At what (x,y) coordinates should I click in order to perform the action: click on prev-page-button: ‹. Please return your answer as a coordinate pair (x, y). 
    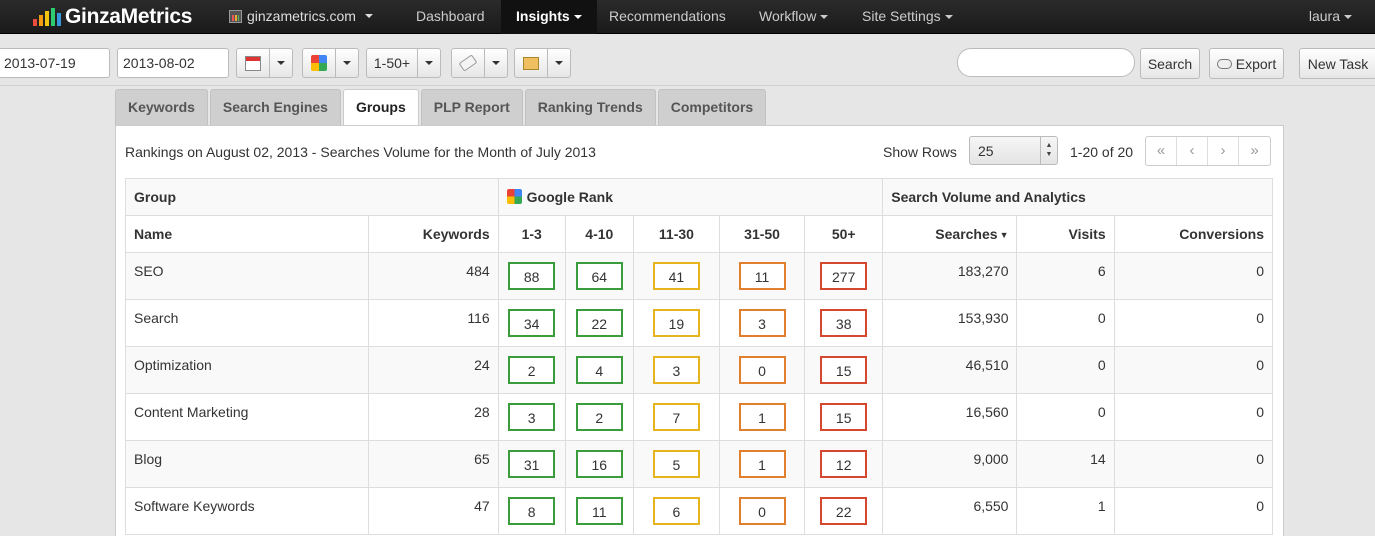
    Looking at the image, I should click on (1192, 151).